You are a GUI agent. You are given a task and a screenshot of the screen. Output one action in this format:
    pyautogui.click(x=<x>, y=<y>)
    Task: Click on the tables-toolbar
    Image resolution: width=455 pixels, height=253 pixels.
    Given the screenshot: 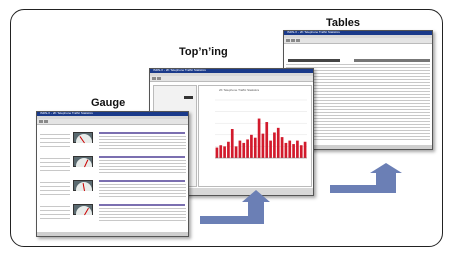 What is the action you would take?
    pyautogui.click(x=358, y=41)
    